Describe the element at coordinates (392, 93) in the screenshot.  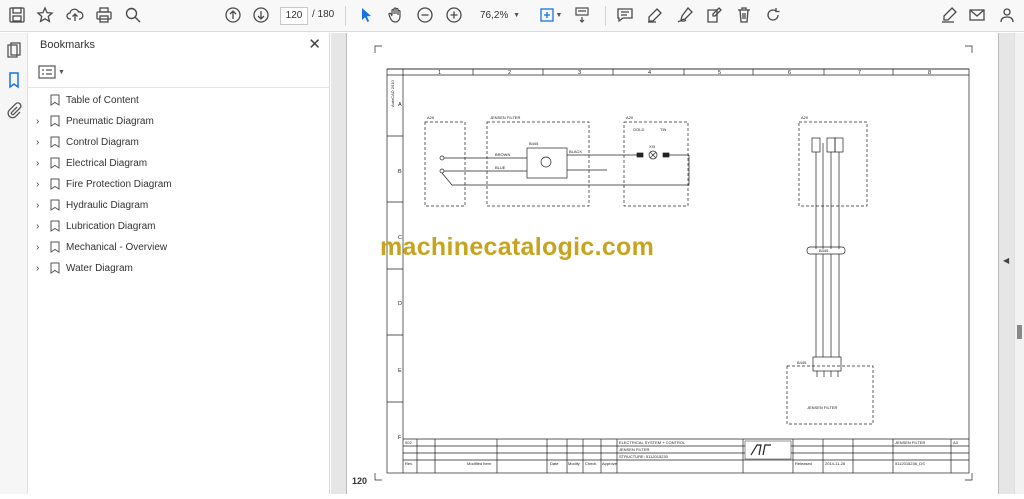
I see `side-note: AutoCAD 2010` at that location.